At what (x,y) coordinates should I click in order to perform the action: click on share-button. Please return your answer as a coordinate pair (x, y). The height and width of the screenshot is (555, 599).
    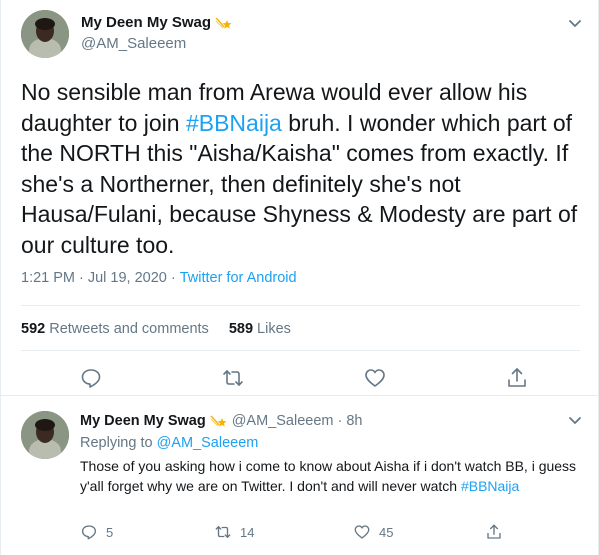
    Looking at the image, I should click on (494, 532).